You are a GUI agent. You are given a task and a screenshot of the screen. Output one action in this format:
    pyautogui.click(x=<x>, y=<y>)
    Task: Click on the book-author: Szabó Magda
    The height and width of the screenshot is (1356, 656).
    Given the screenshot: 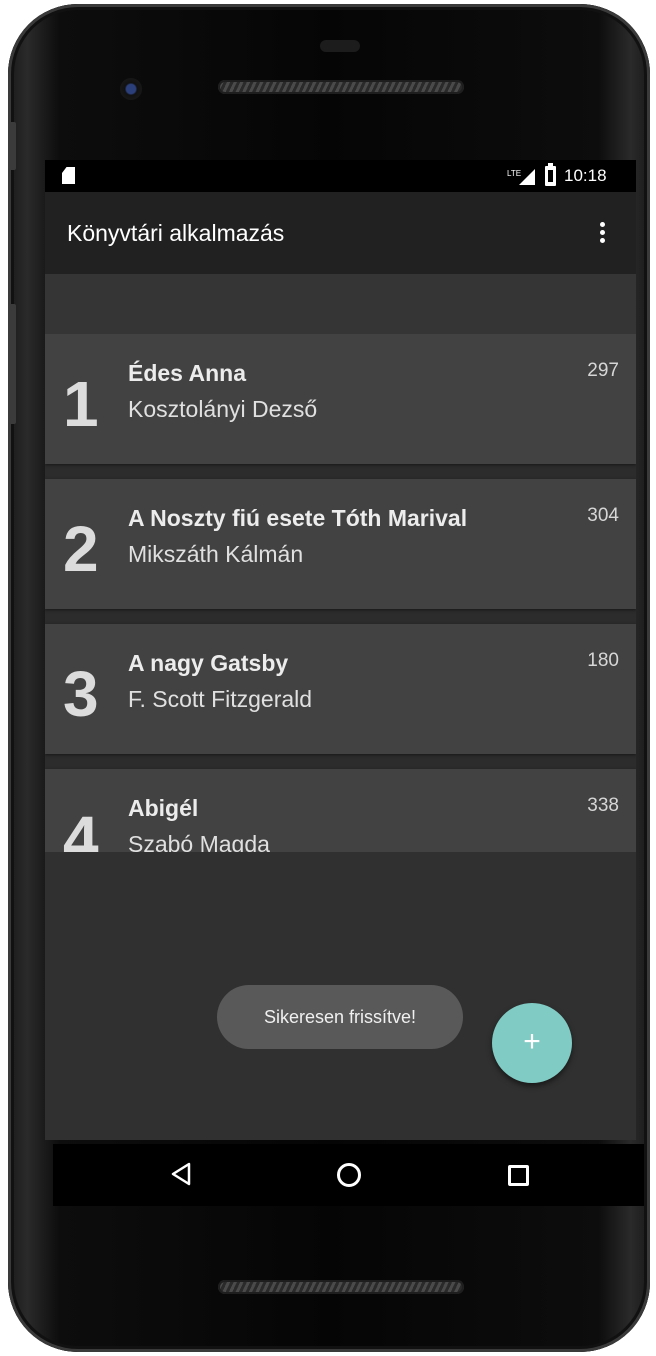 What is the action you would take?
    pyautogui.click(x=199, y=841)
    